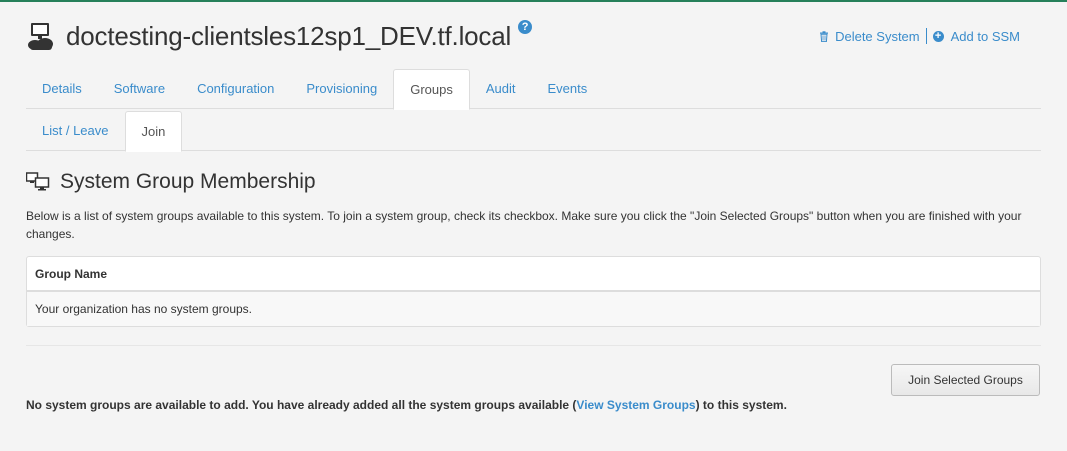 Image resolution: width=1067 pixels, height=451 pixels. What do you see at coordinates (431, 89) in the screenshot?
I see `tab-groups: Groups` at bounding box center [431, 89].